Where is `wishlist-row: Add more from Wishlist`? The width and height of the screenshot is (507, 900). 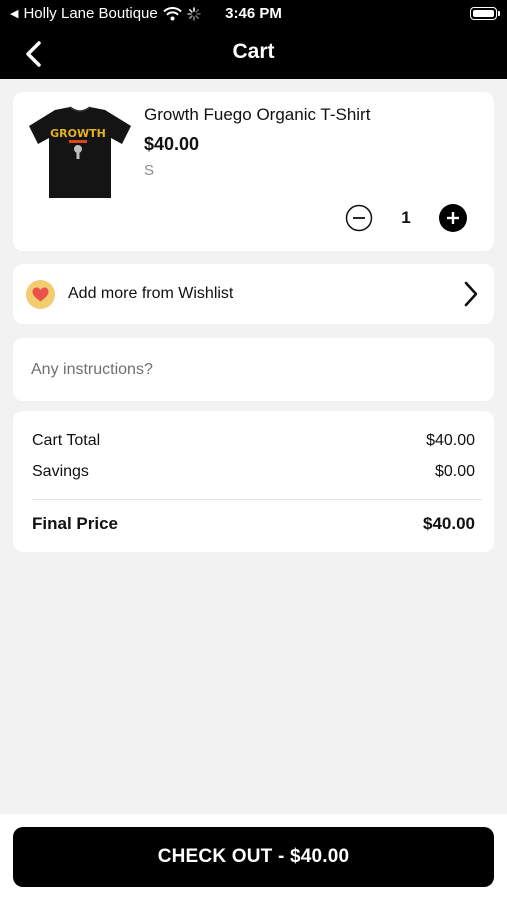 wishlist-row: Add more from Wishlist is located at coordinates (253, 294).